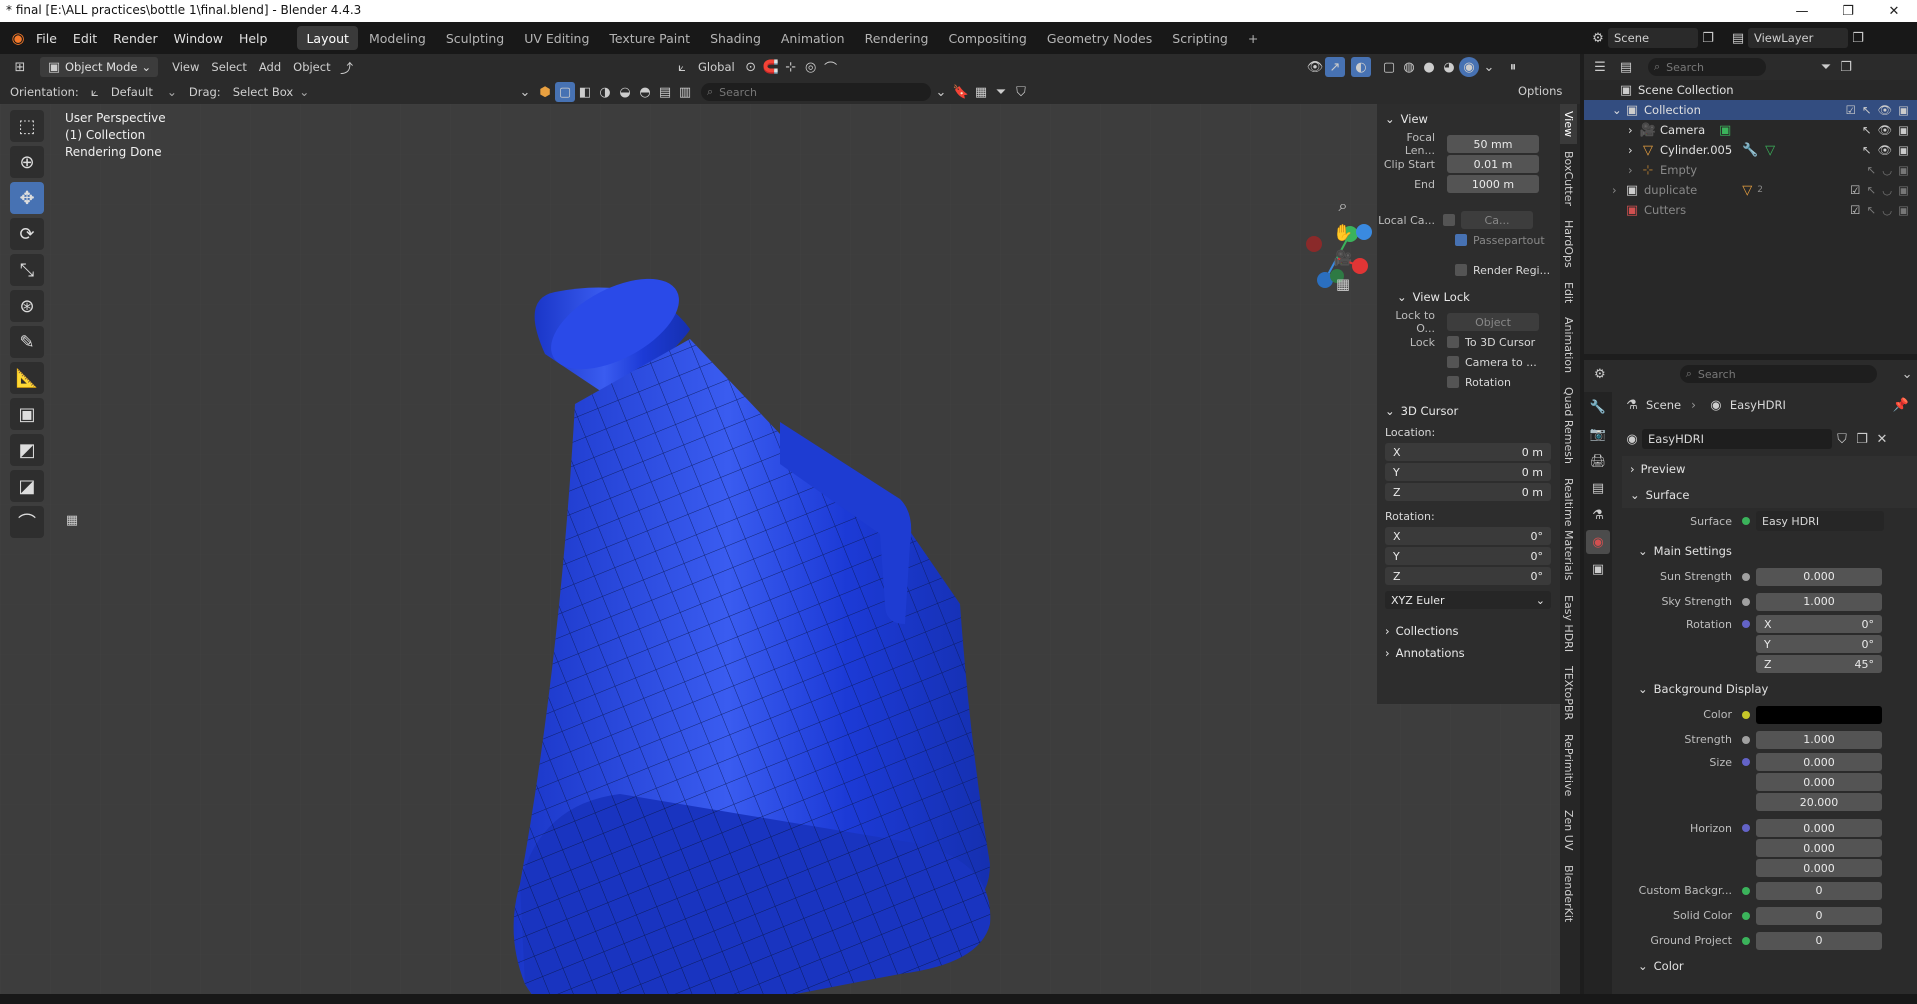 This screenshot has width=1917, height=1004. What do you see at coordinates (1819, 664) in the screenshot?
I see `rotation-z-field: Z 45°` at bounding box center [1819, 664].